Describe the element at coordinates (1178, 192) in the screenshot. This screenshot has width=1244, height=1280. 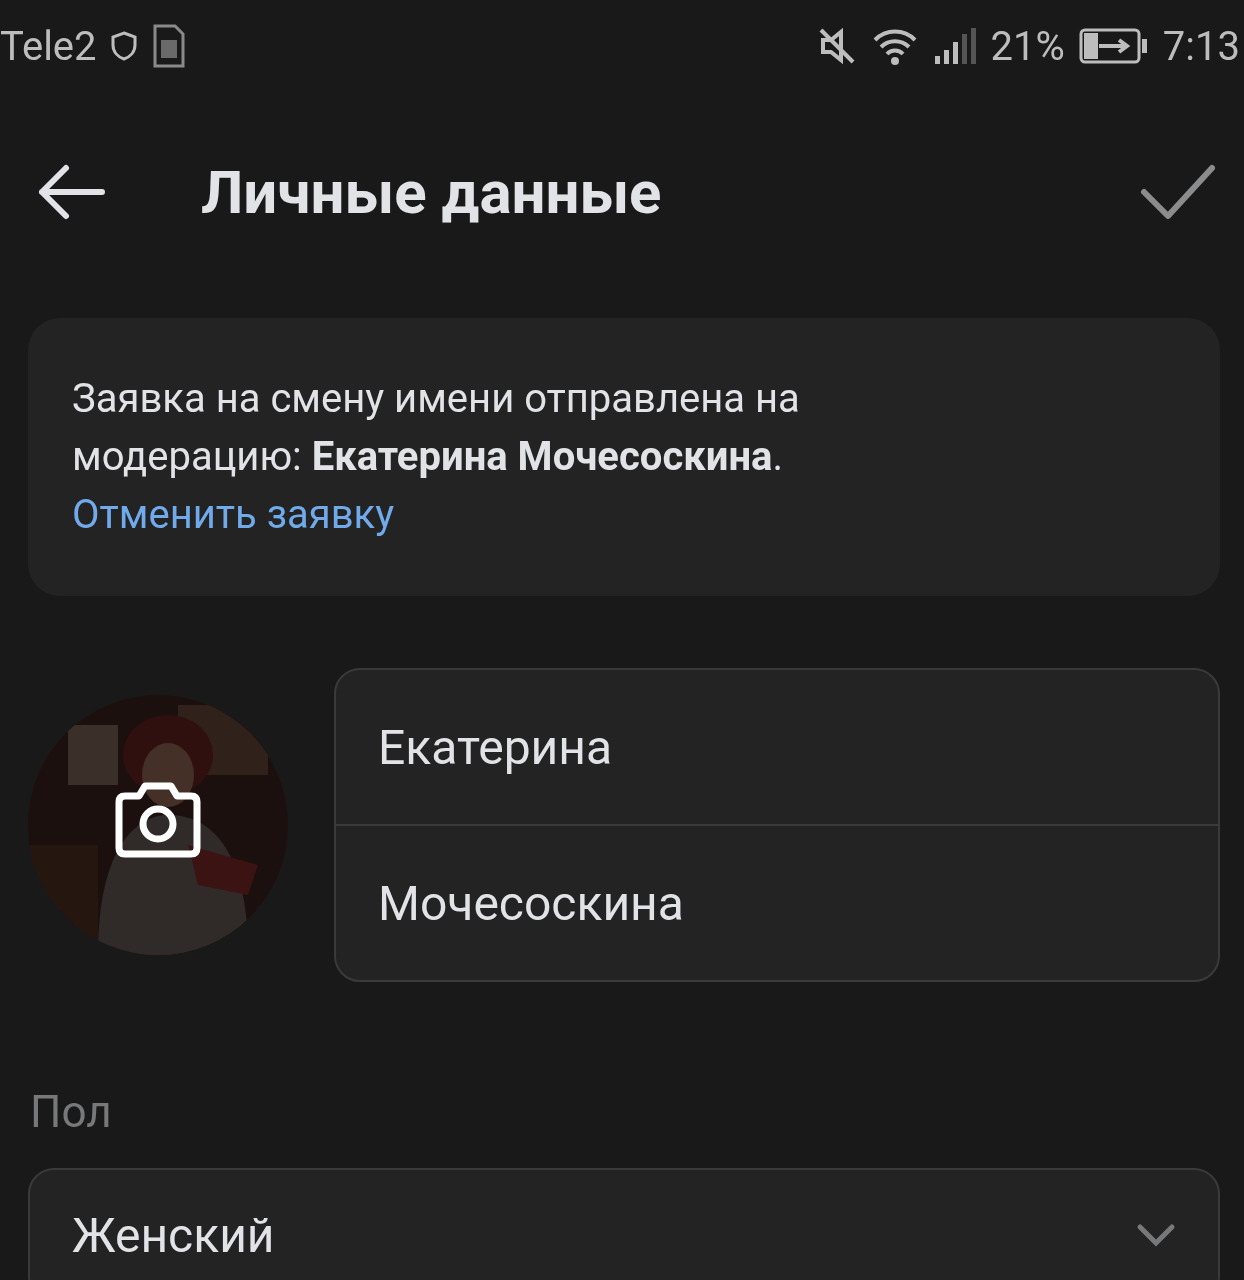
I see `checkmark-icon` at that location.